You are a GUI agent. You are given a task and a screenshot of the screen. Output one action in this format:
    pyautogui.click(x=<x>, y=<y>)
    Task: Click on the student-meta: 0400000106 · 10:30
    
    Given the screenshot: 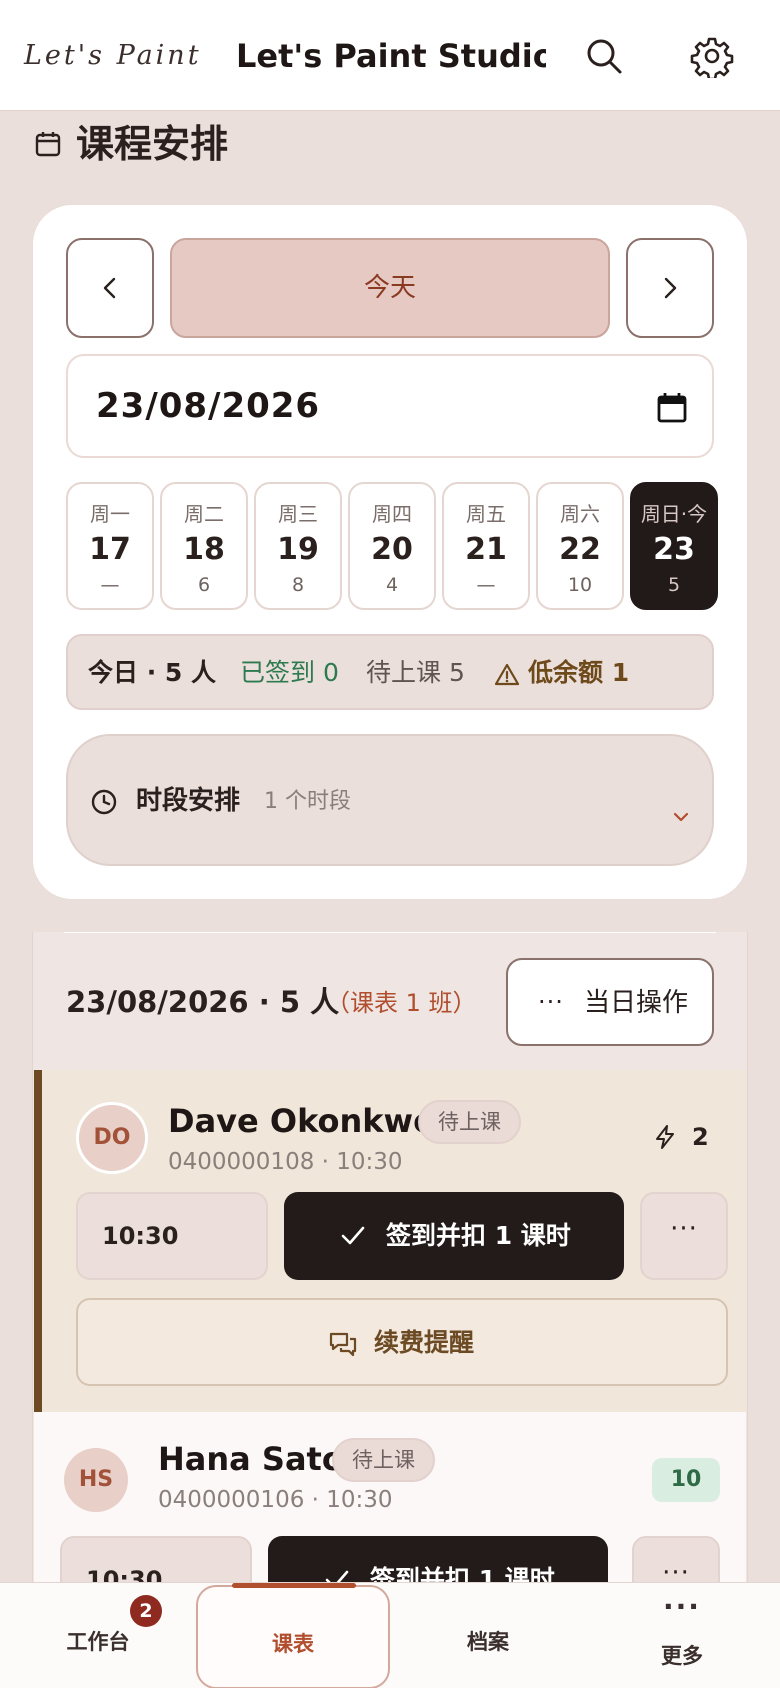 What is the action you would take?
    pyautogui.click(x=275, y=1500)
    